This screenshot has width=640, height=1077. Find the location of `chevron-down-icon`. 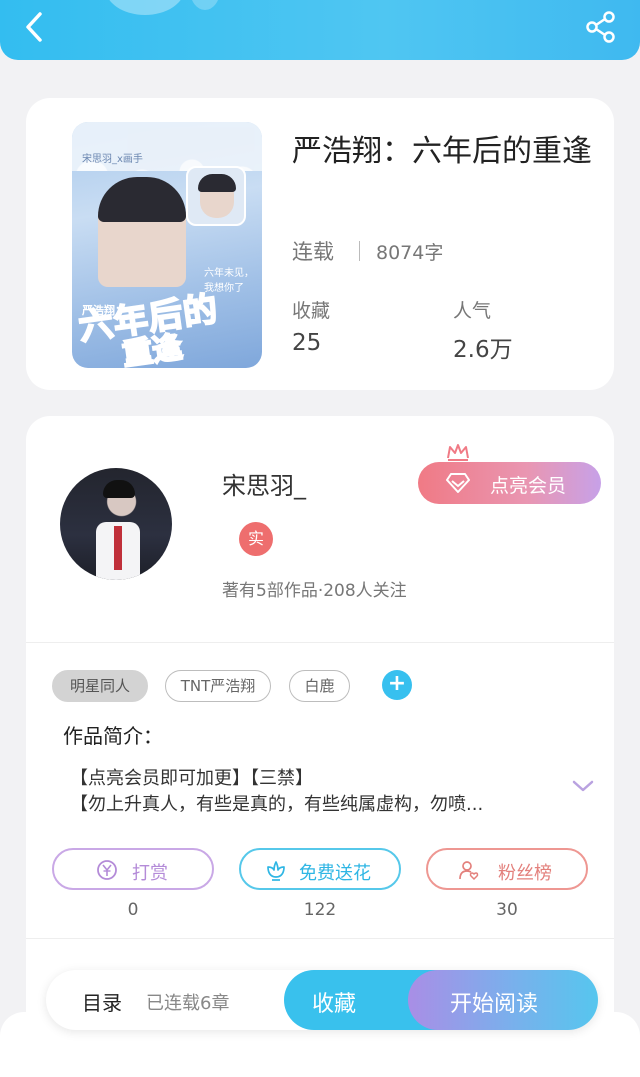

chevron-down-icon is located at coordinates (583, 786).